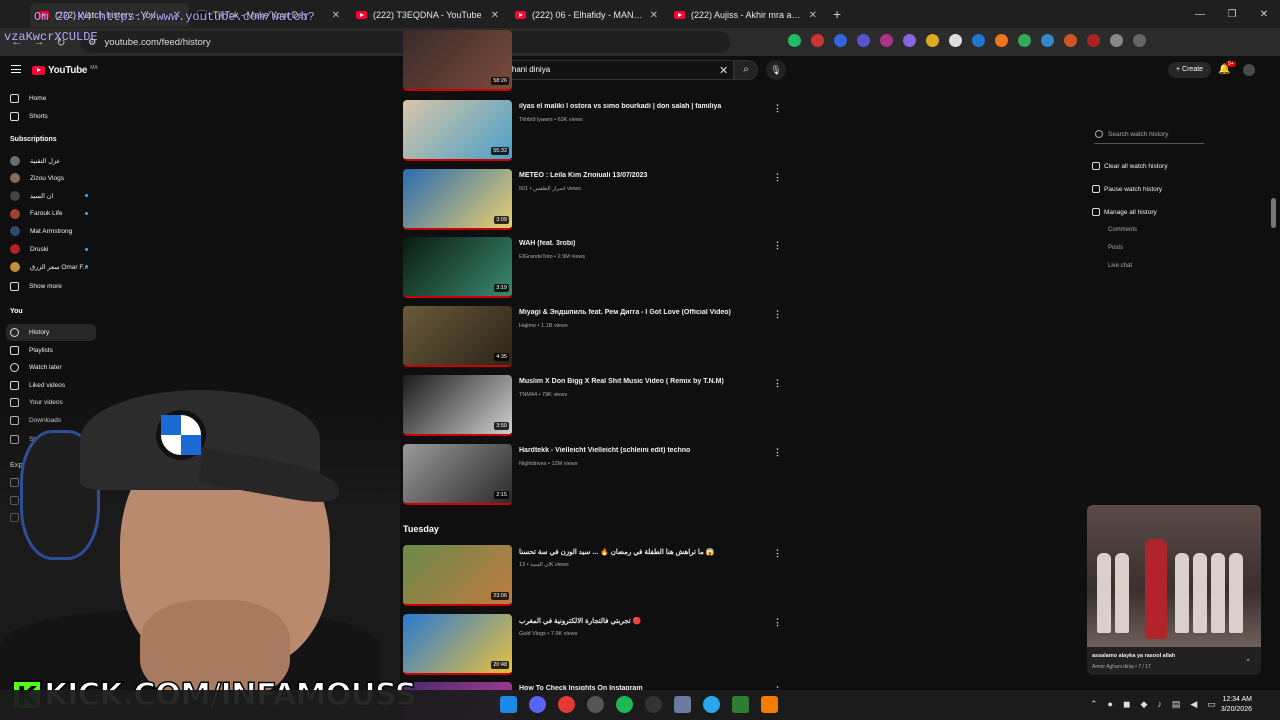 Image resolution: width=1280 pixels, height=720 pixels. Describe the element at coordinates (457, 644) in the screenshot. I see `video-thumbnail: 20:48` at that location.